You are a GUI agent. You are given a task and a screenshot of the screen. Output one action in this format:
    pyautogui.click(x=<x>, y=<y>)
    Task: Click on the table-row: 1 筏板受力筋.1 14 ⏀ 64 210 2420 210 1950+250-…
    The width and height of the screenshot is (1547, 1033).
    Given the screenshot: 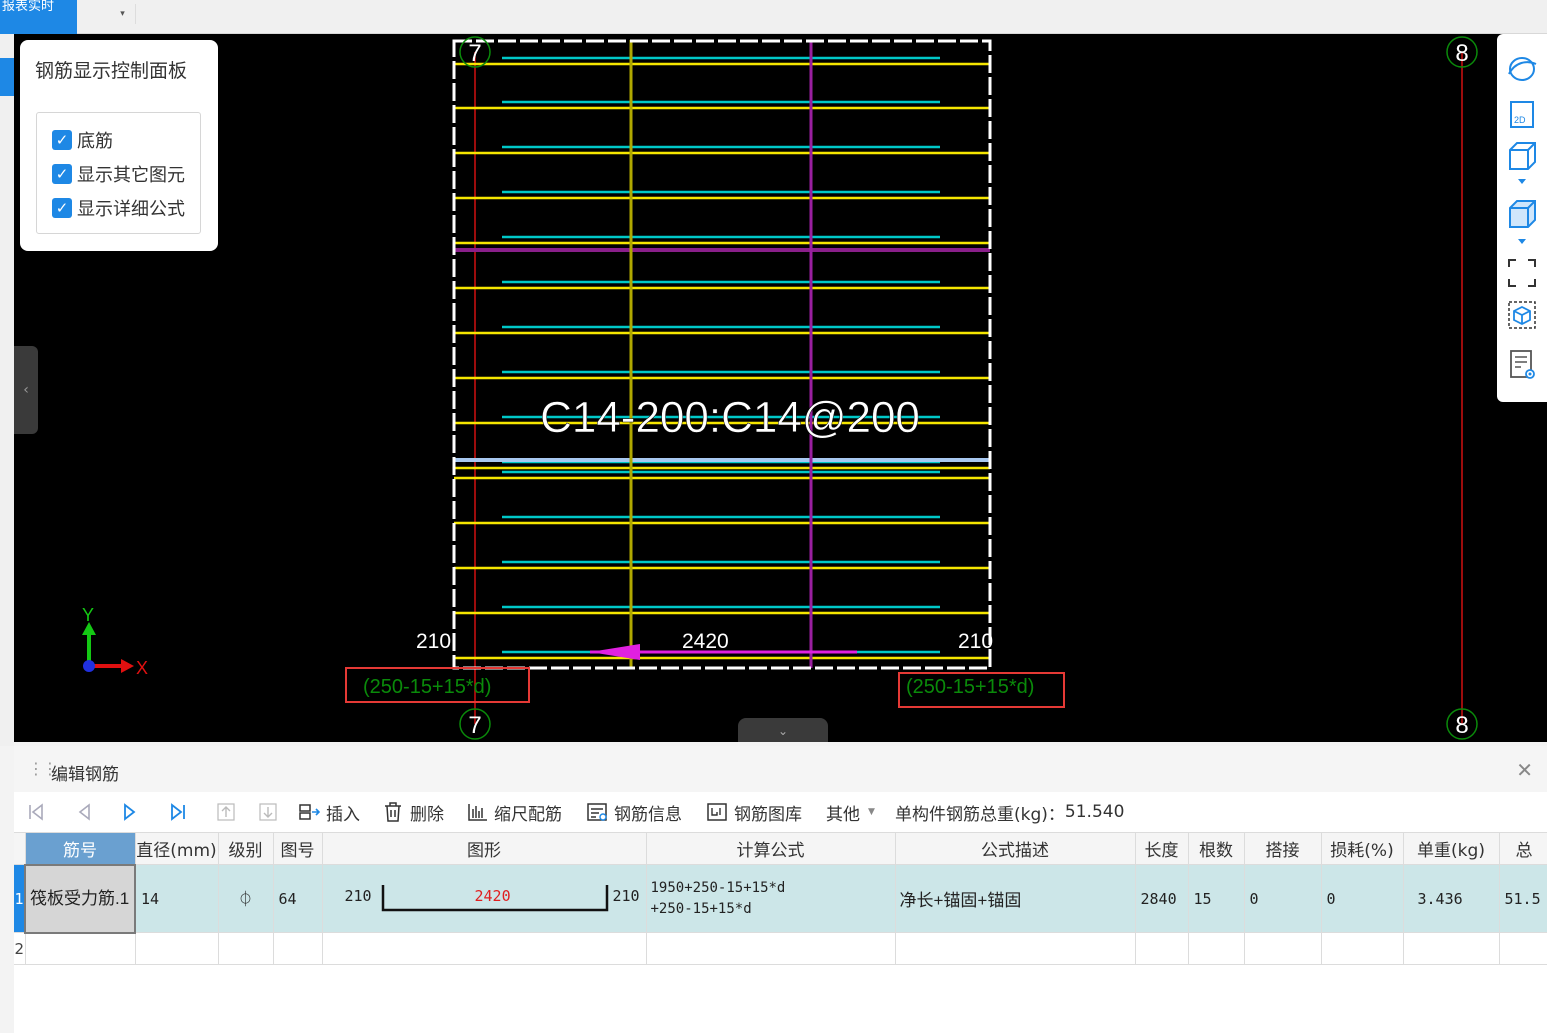 What is the action you would take?
    pyautogui.click(x=780, y=898)
    